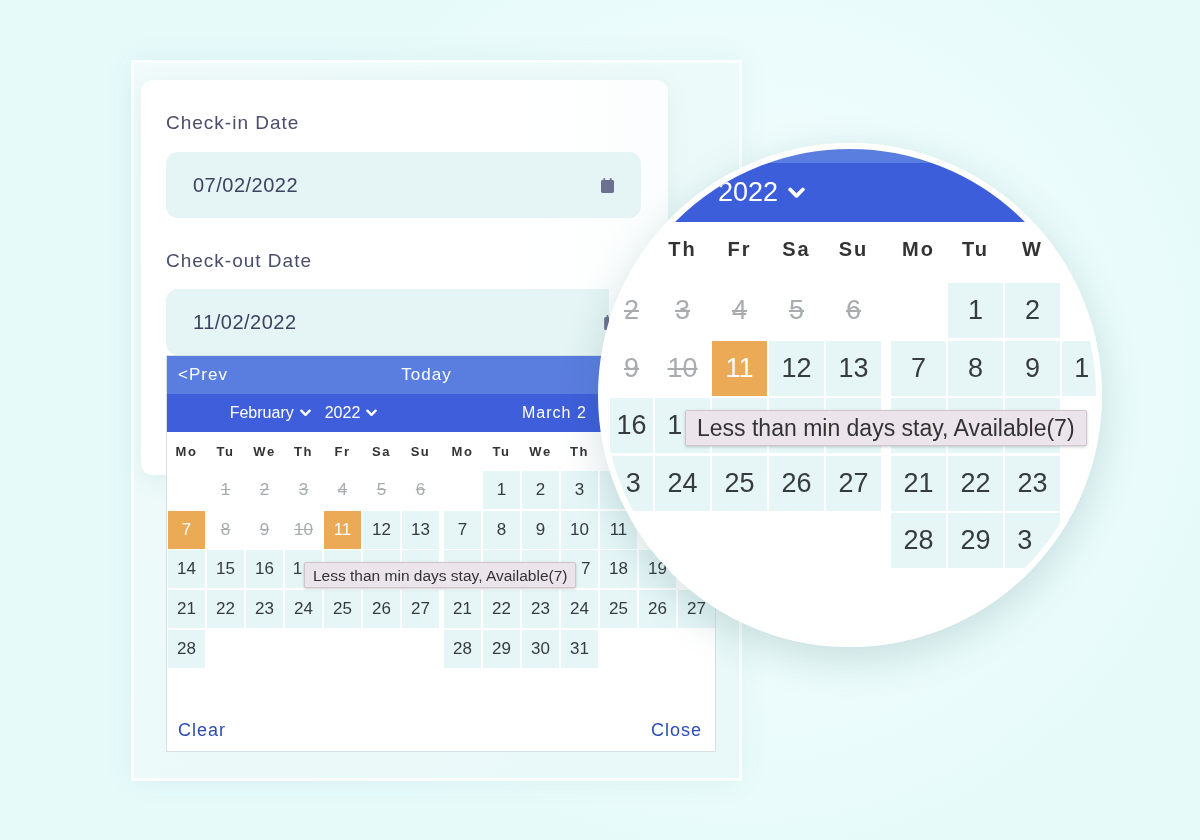  I want to click on prev-link: <Prev, so click(203, 375).